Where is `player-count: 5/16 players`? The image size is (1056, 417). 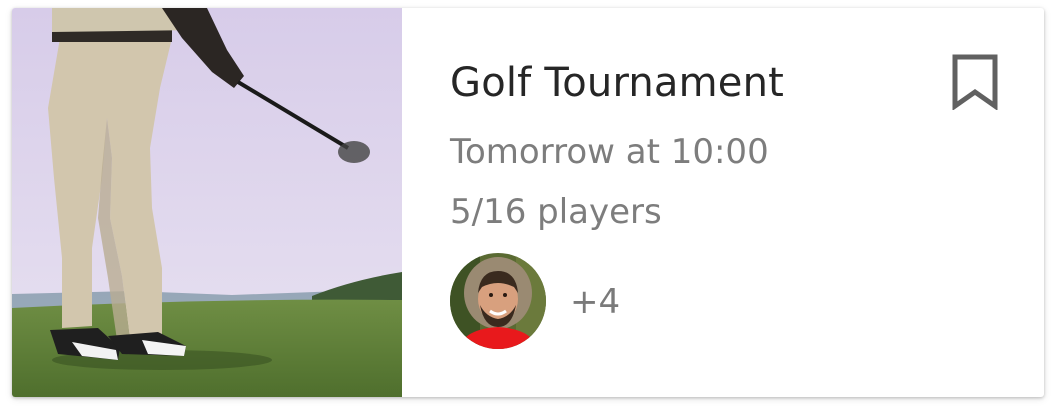
player-count: 5/16 players is located at coordinates (556, 212).